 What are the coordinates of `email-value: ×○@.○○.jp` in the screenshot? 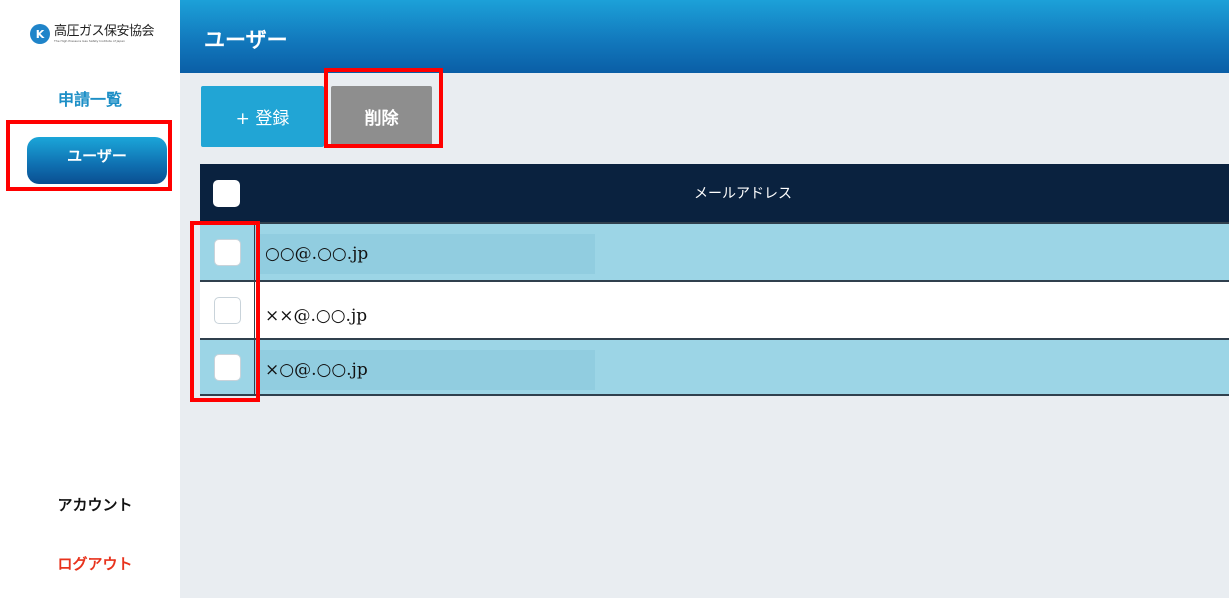 It's located at (427, 370).